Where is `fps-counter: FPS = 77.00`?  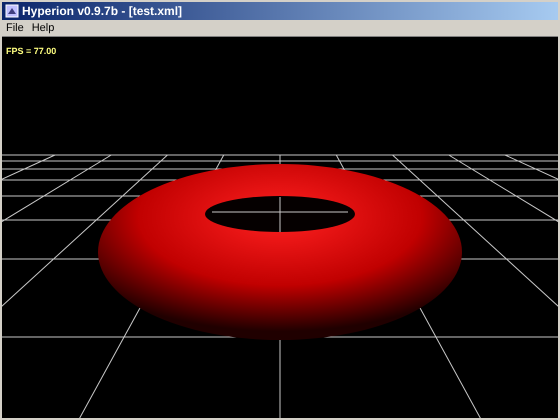
fps-counter: FPS = 77.00 is located at coordinates (31, 51).